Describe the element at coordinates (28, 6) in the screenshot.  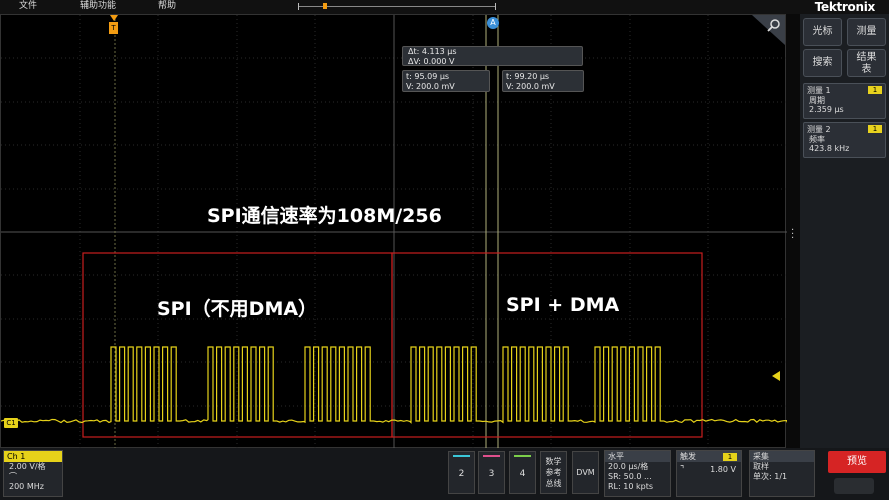
I see `menu-file: 文件` at that location.